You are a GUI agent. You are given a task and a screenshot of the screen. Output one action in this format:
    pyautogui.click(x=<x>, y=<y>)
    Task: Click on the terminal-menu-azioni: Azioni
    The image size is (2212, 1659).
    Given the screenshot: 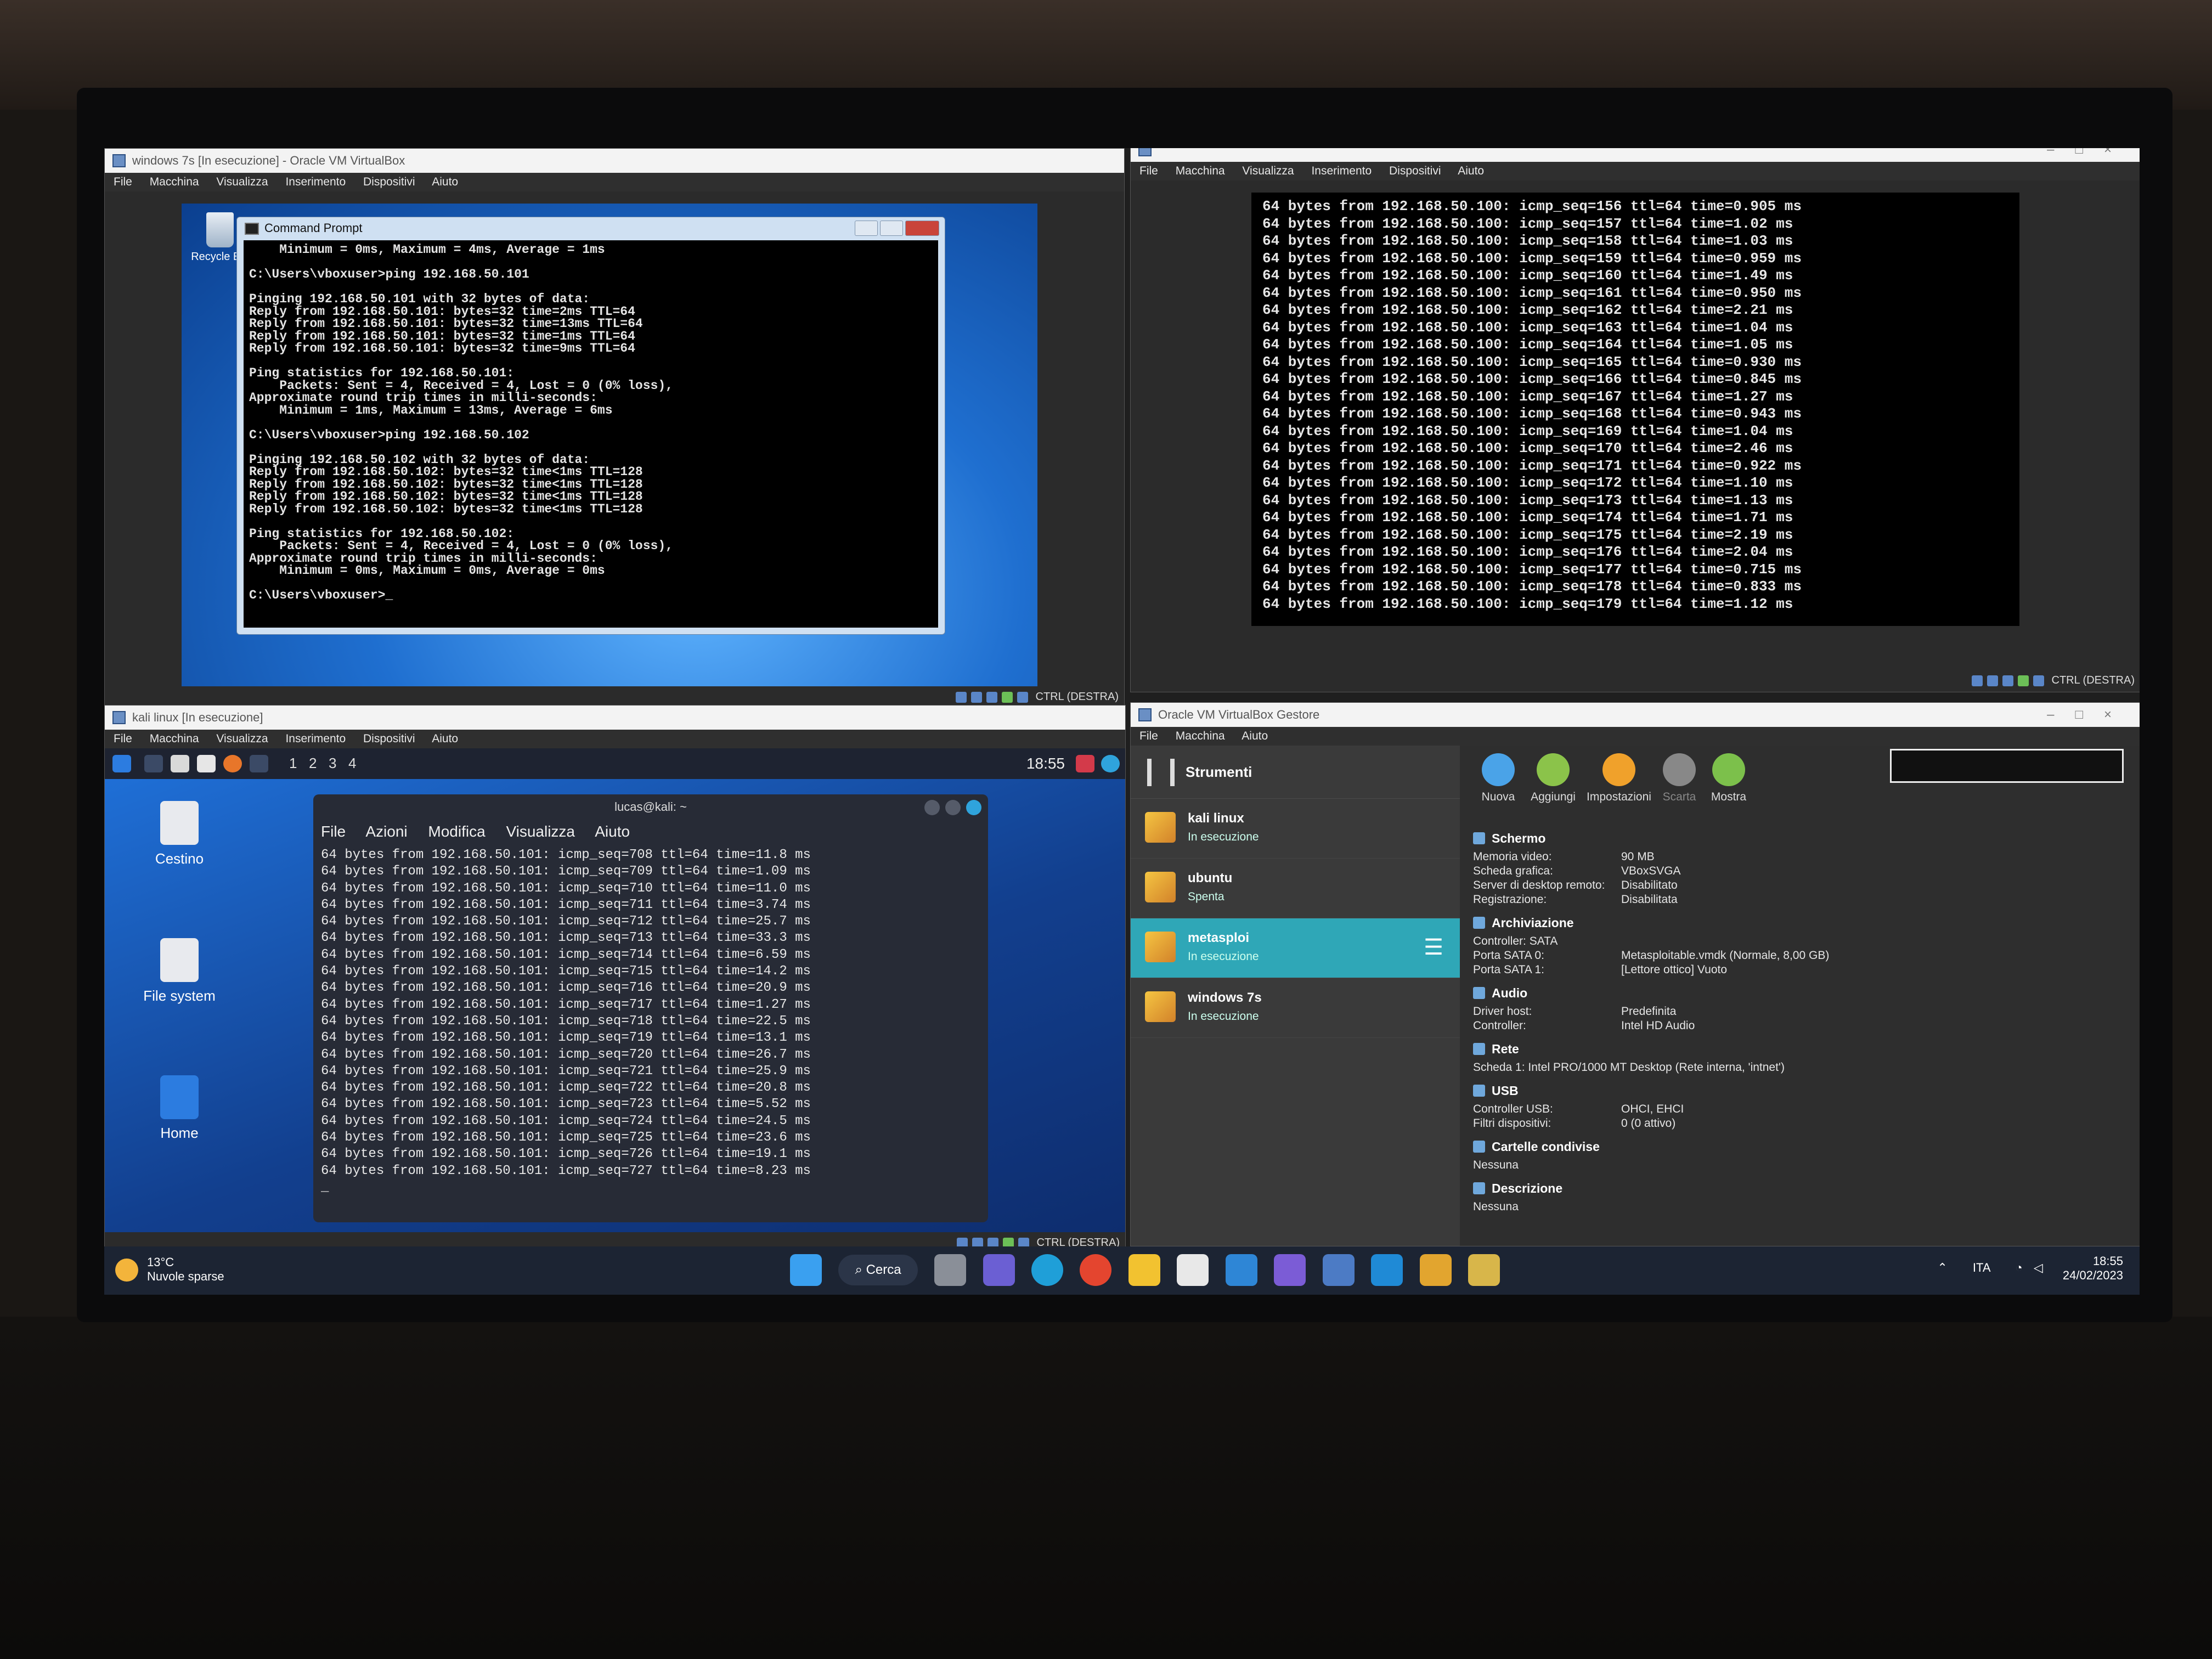 What is the action you would take?
    pyautogui.click(x=386, y=831)
    